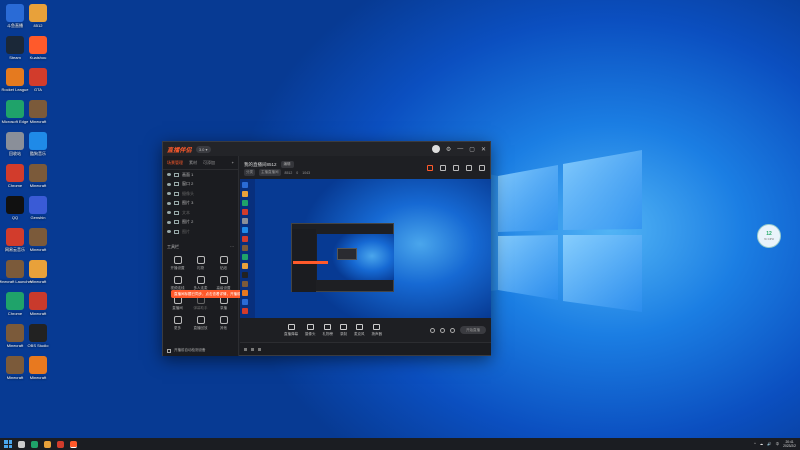 The width and height of the screenshot is (800, 450). I want to click on close-icon: ✕, so click(483, 149).